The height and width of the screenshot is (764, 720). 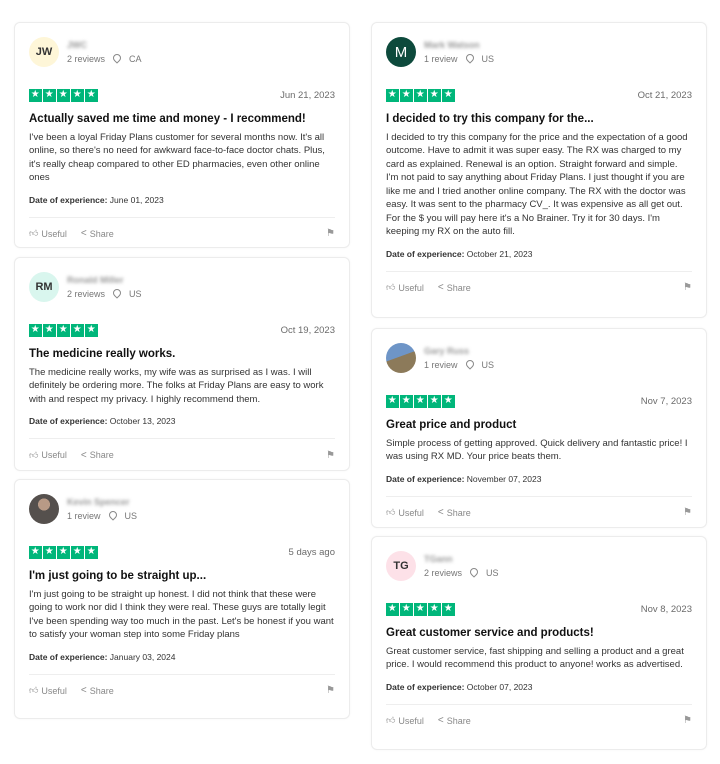 What do you see at coordinates (182, 52) in the screenshot?
I see `reviewer-info: JW JWC 2 reviews CA` at bounding box center [182, 52].